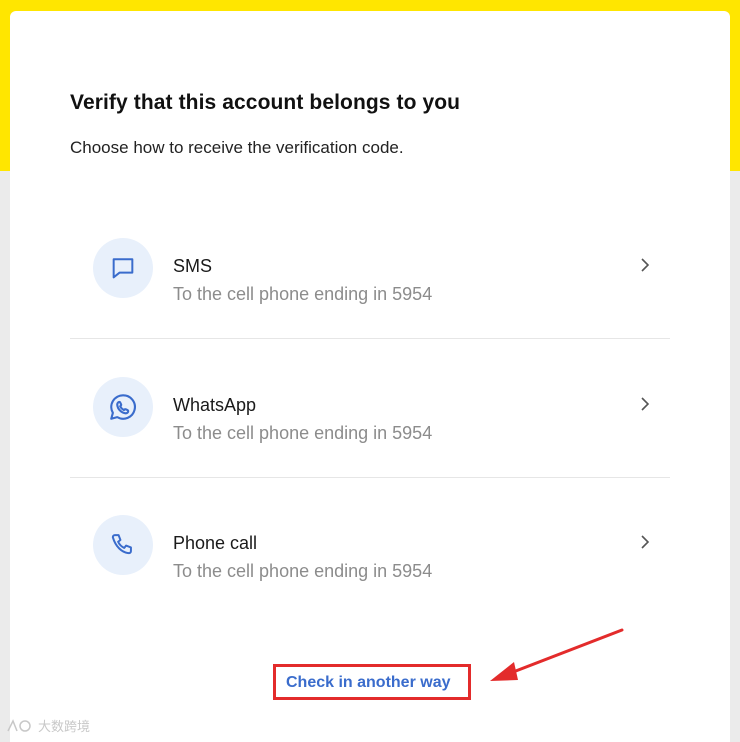 The image size is (740, 742). I want to click on whatsapp-icon, so click(123, 407).